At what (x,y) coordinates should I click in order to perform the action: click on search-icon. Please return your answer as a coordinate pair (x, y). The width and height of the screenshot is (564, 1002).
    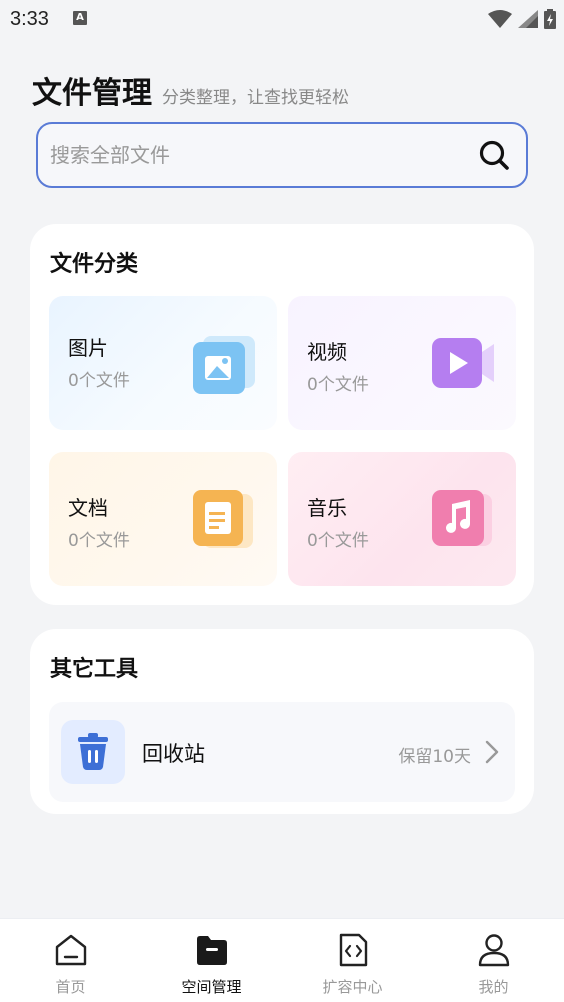
    Looking at the image, I should click on (494, 155).